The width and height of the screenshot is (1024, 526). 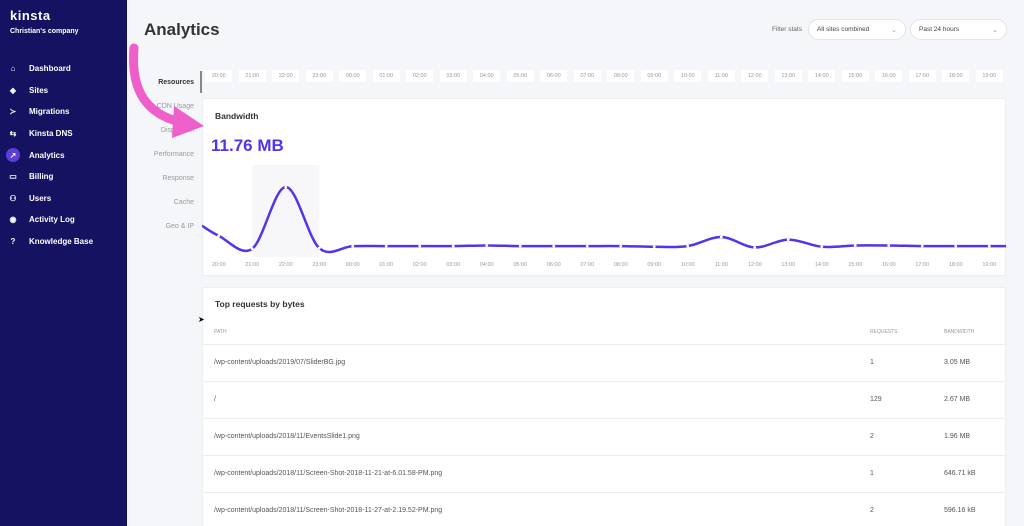 I want to click on dns-icon: ⇆, so click(x=13, y=134).